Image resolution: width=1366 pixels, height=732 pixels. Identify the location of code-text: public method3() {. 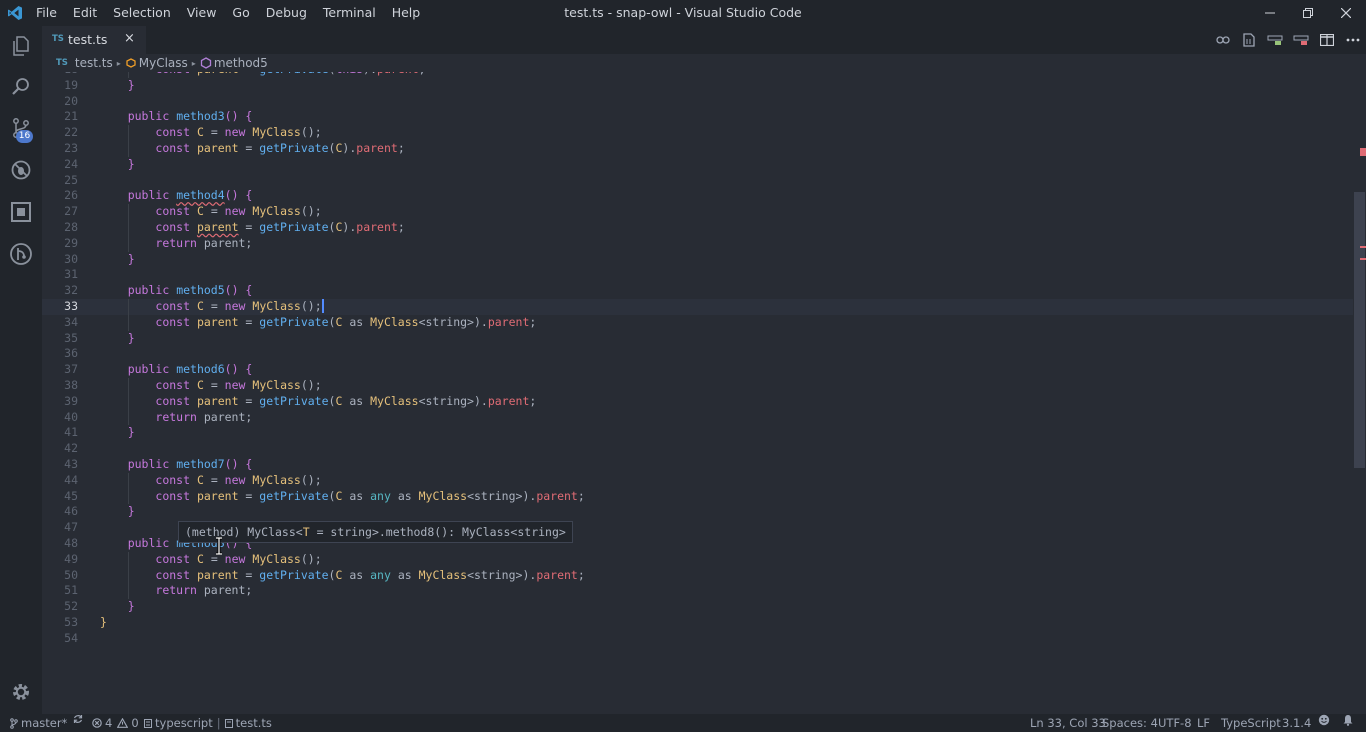
(176, 117).